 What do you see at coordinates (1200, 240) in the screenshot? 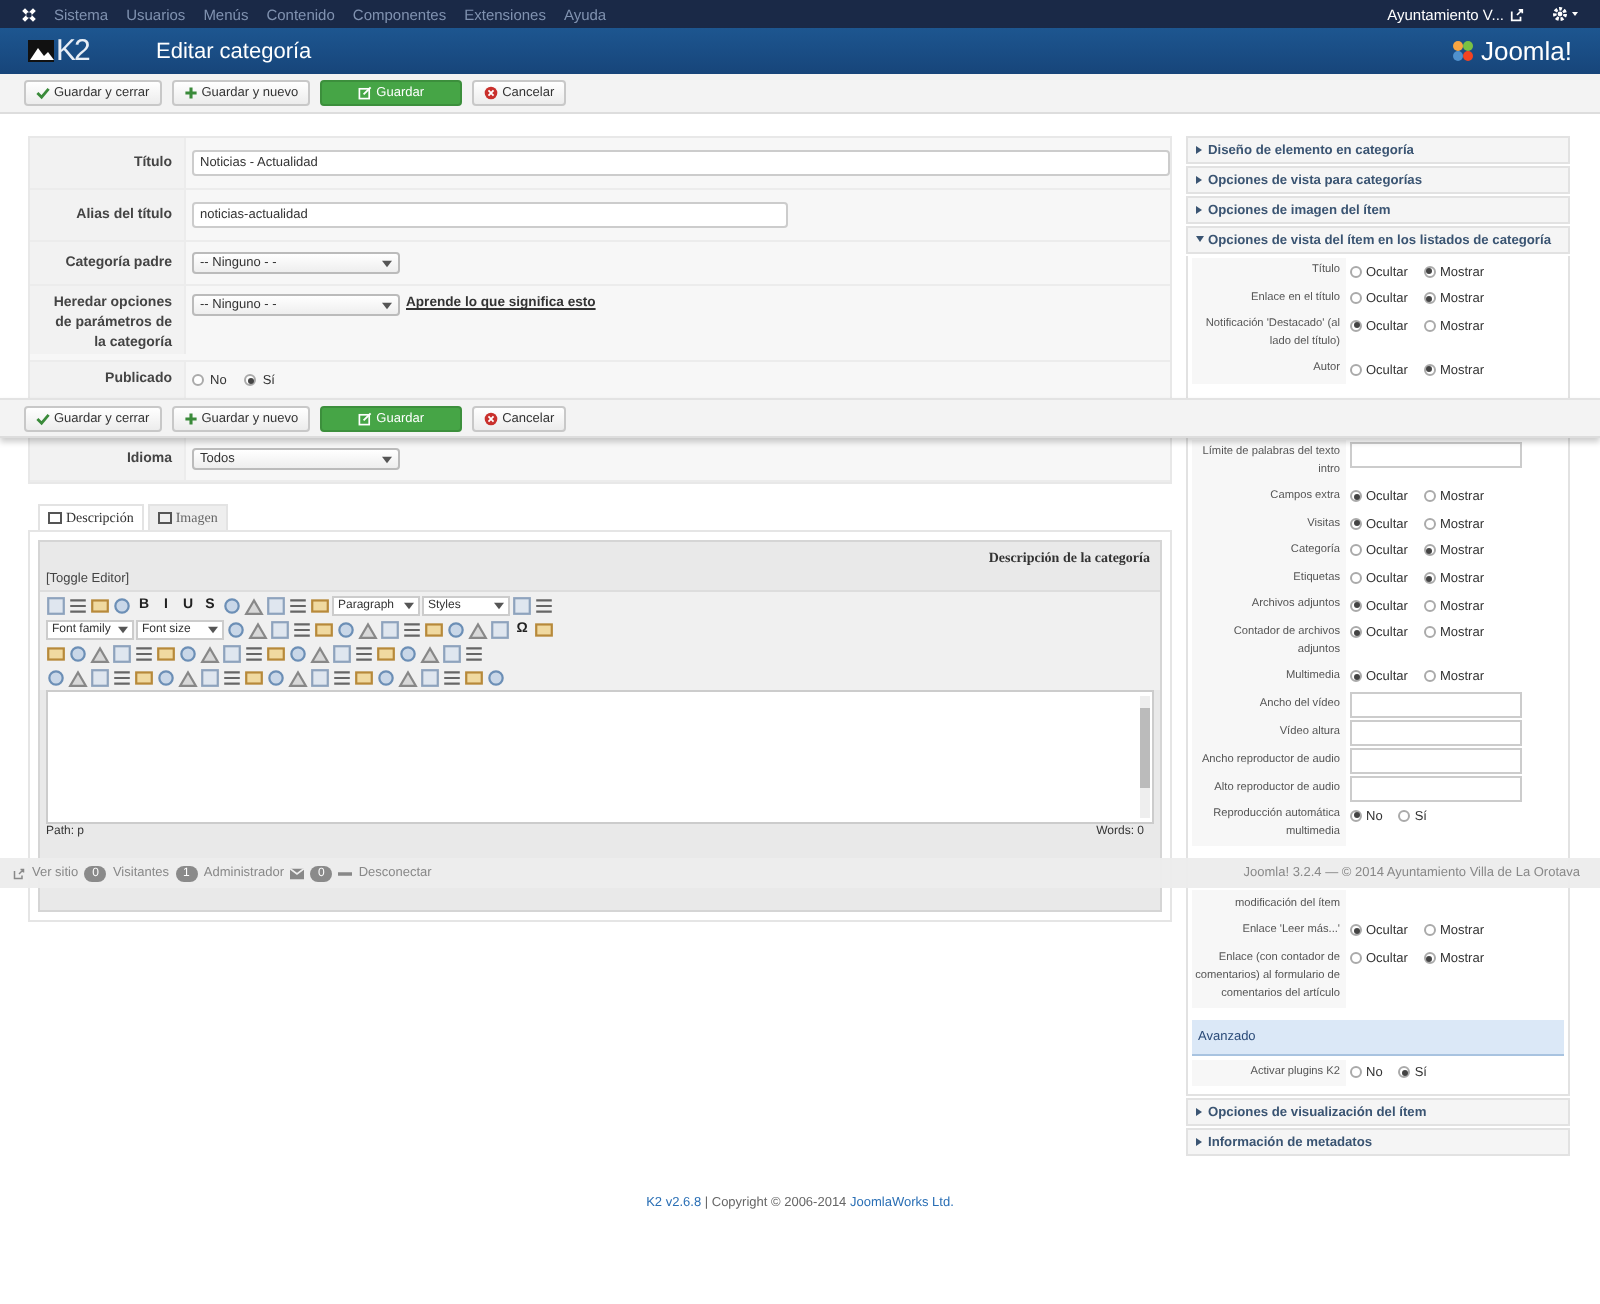
I see `caret-down-icon` at bounding box center [1200, 240].